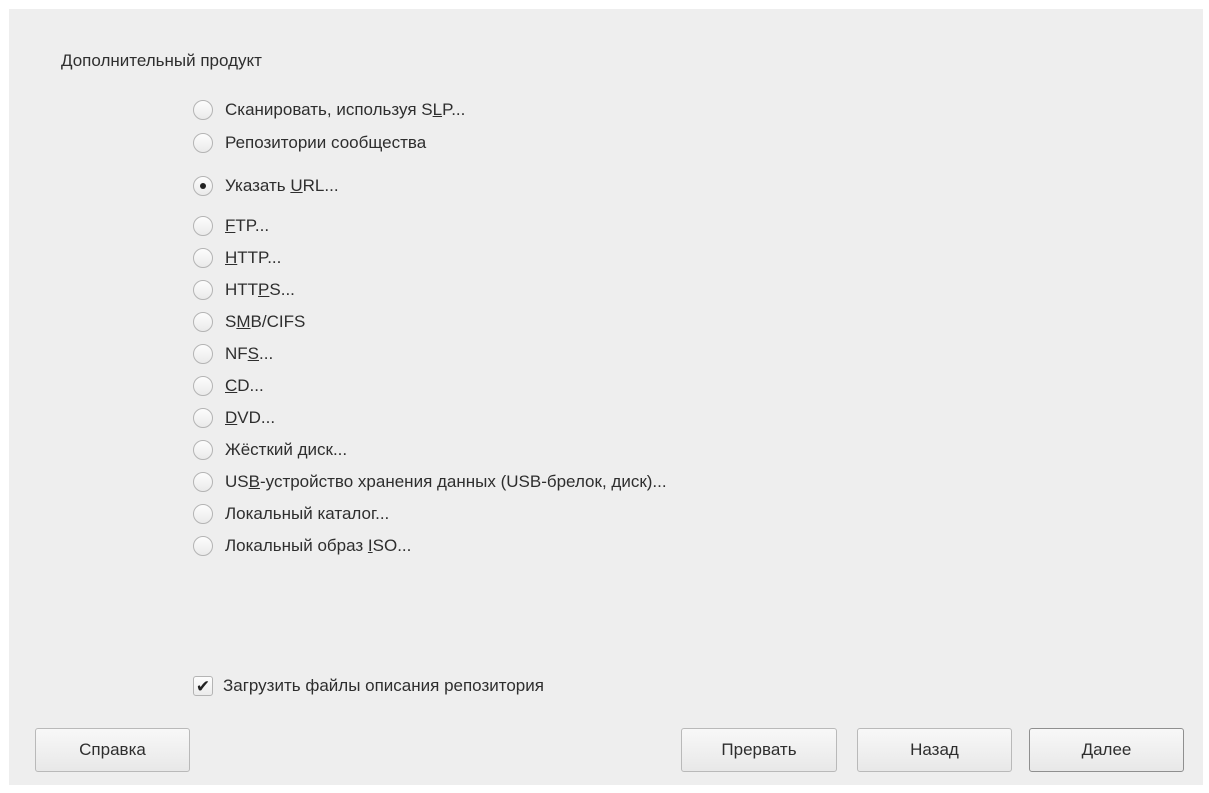 The width and height of the screenshot is (1209, 793). What do you see at coordinates (265, 321) in the screenshot?
I see `option-label: SMB/CIFS` at bounding box center [265, 321].